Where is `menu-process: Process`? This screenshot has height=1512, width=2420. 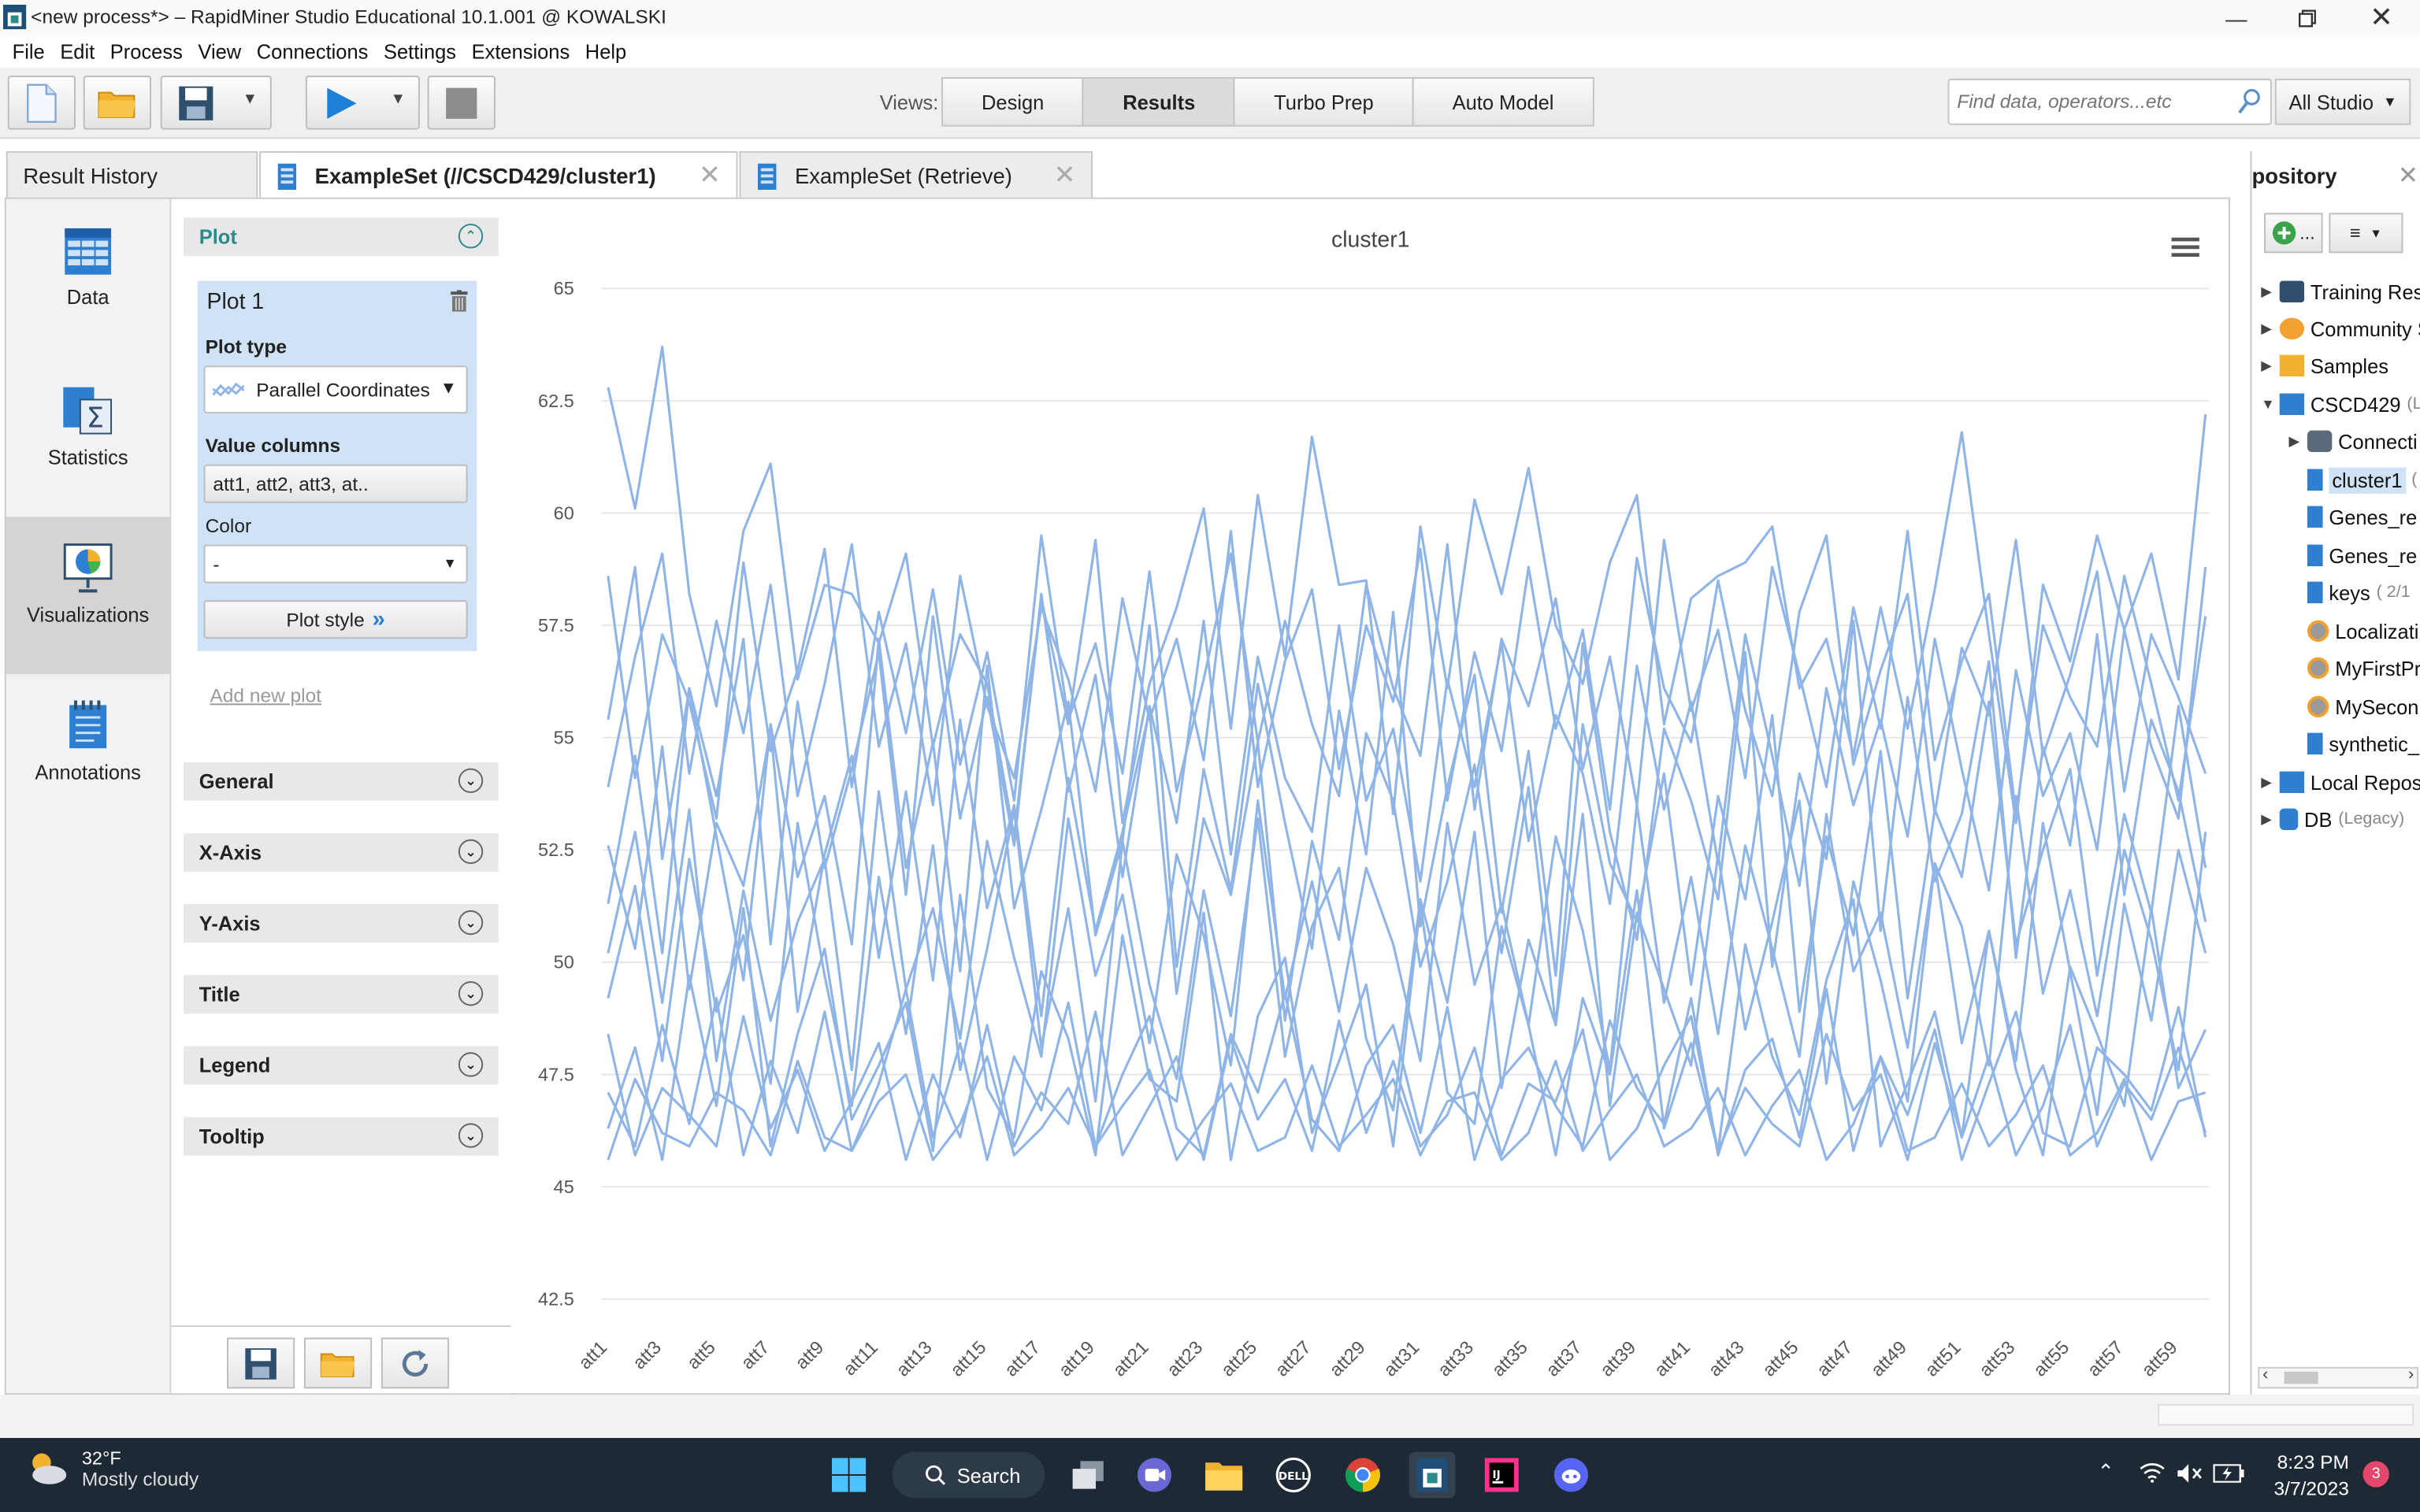
menu-process: Process is located at coordinates (146, 51).